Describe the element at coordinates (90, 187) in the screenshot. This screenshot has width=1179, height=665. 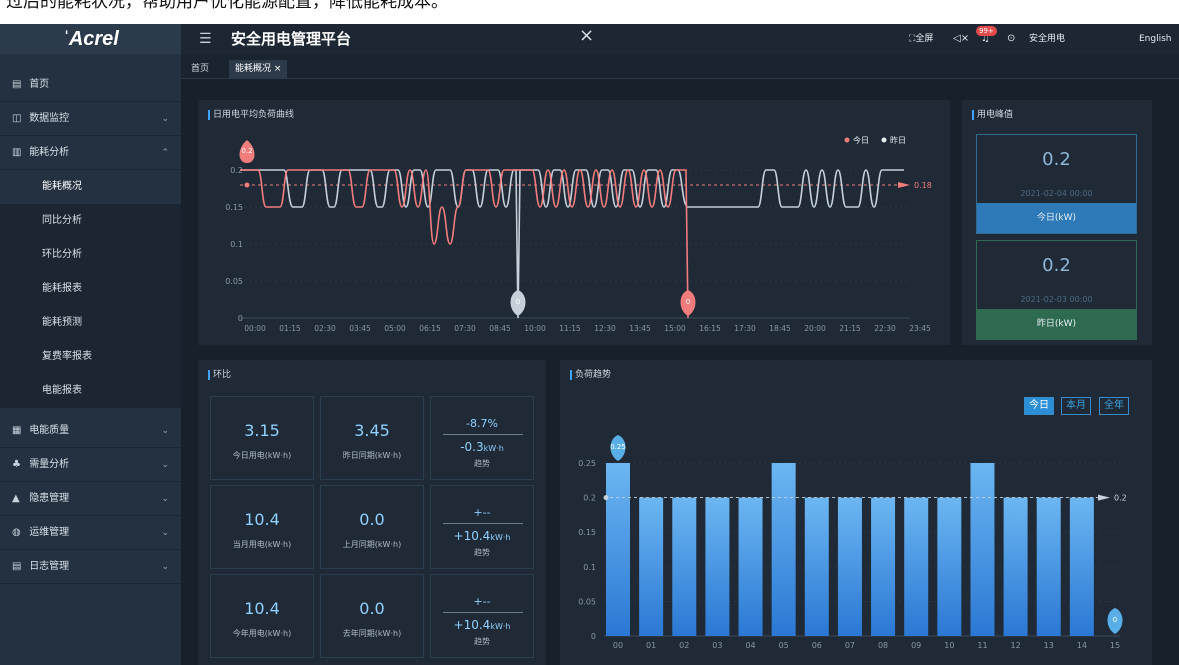
I see `sidebar-sub-overview: 能耗概况` at that location.